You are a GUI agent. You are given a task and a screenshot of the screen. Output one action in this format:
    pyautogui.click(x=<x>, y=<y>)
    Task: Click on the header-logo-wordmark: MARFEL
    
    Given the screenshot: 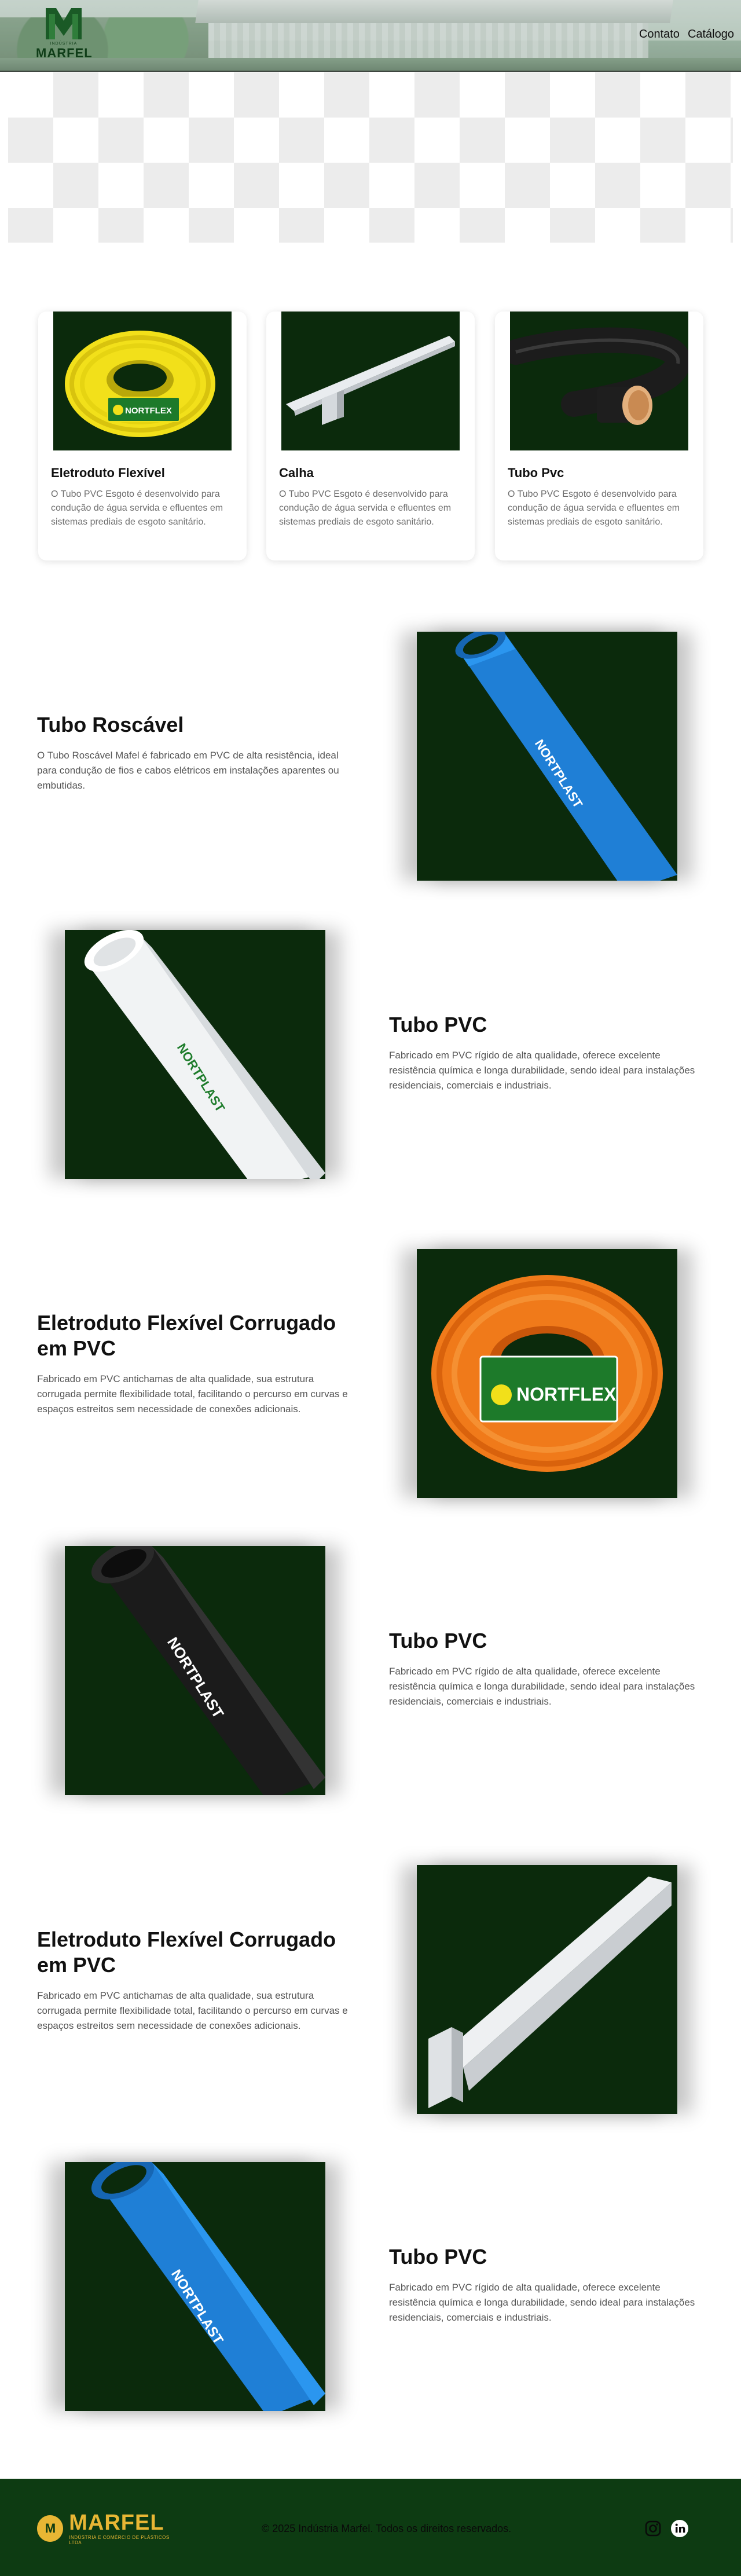 What is the action you would take?
    pyautogui.click(x=64, y=53)
    